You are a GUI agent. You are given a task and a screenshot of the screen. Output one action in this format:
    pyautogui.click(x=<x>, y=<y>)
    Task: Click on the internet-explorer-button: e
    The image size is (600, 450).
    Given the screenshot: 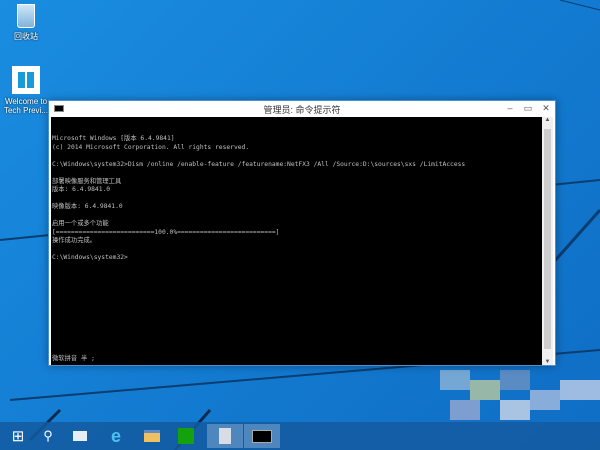 What is the action you would take?
    pyautogui.click(x=116, y=436)
    